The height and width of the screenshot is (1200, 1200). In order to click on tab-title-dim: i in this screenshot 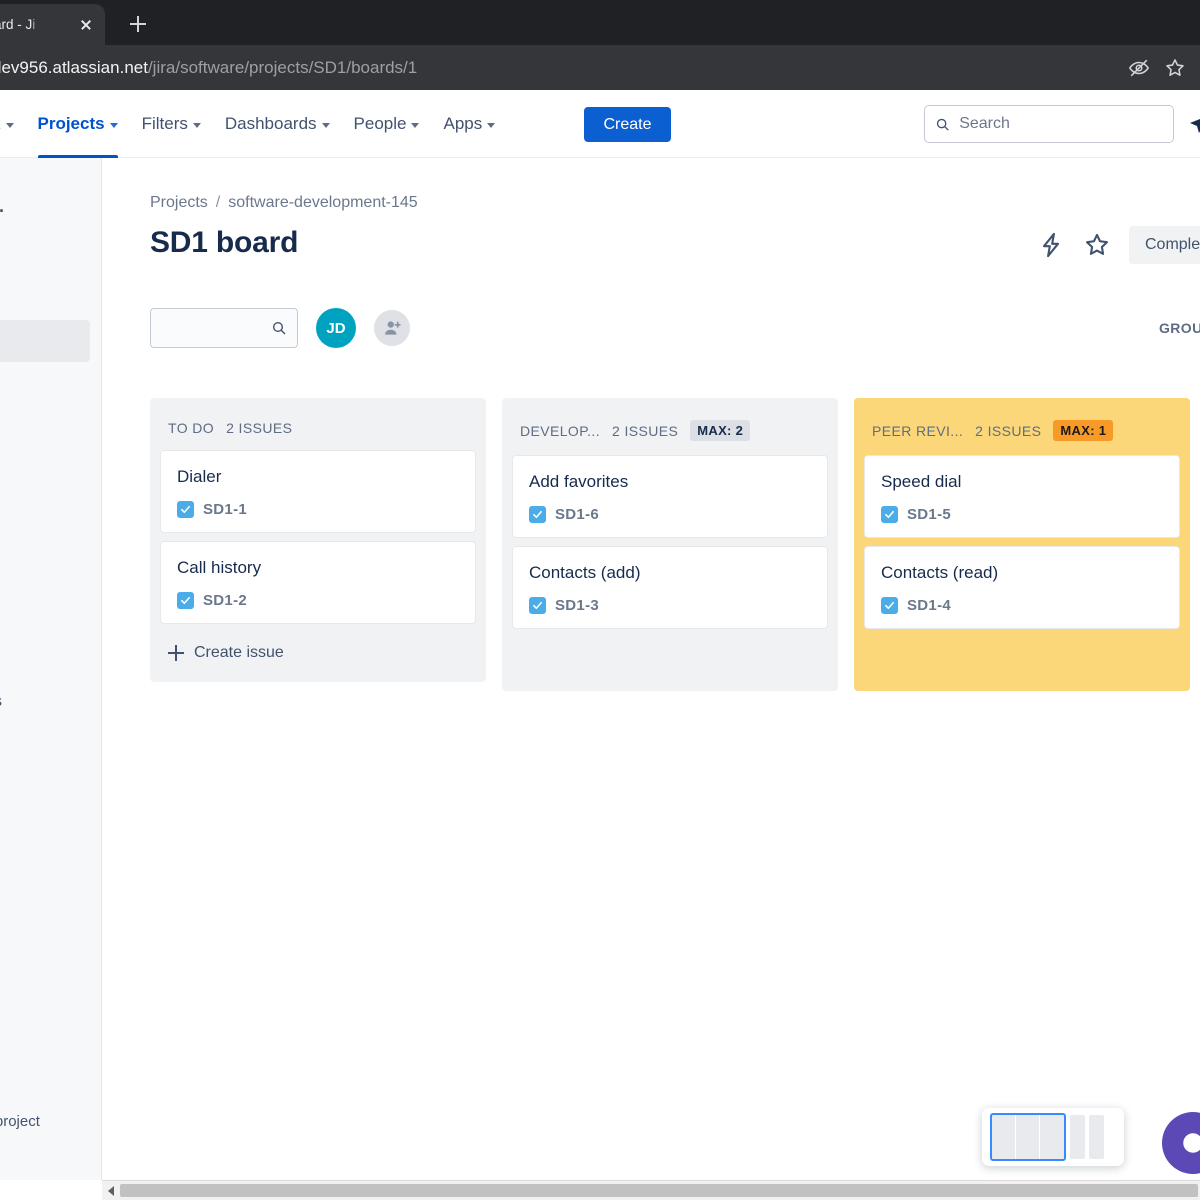, I will do `click(34, 24)`.